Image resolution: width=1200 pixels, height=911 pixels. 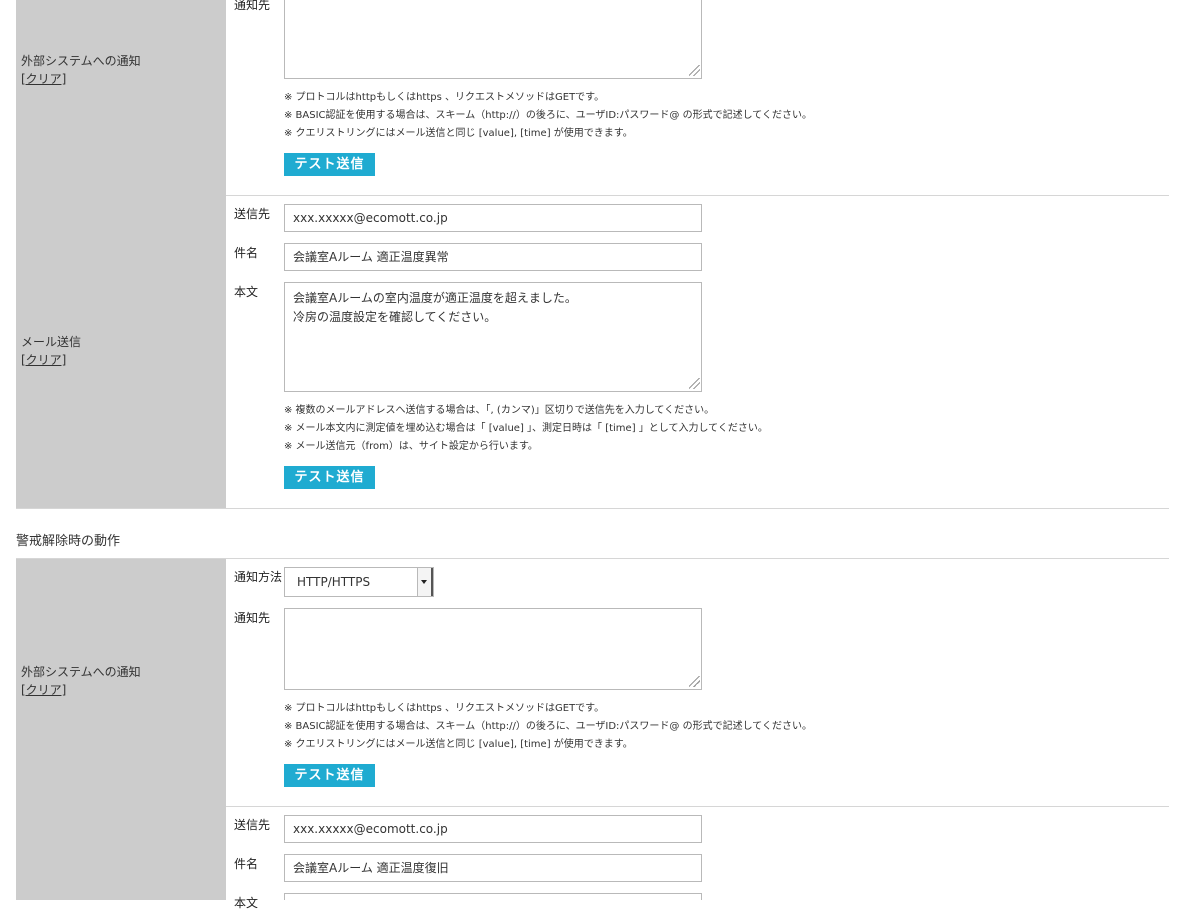 I want to click on release-external-test-button: テスト送信, so click(x=329, y=775).